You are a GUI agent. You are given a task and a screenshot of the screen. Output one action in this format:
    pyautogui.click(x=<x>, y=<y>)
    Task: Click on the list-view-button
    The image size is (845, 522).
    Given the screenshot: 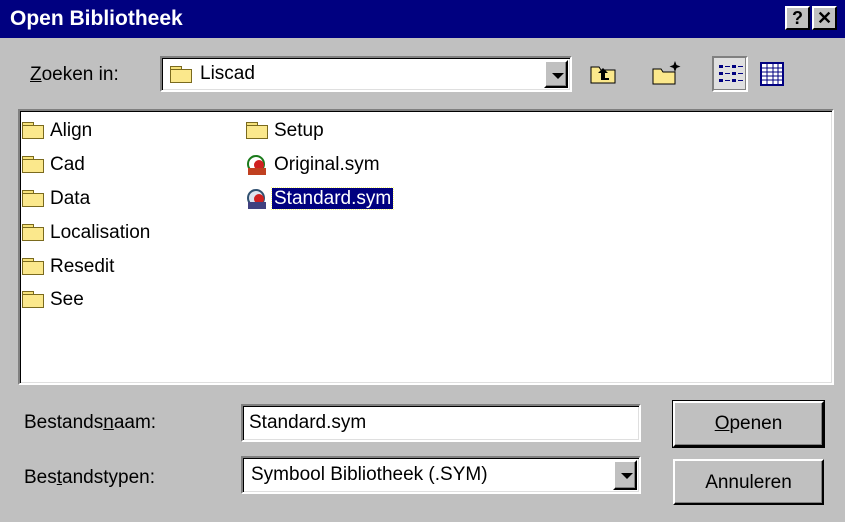 What is the action you would take?
    pyautogui.click(x=730, y=74)
    